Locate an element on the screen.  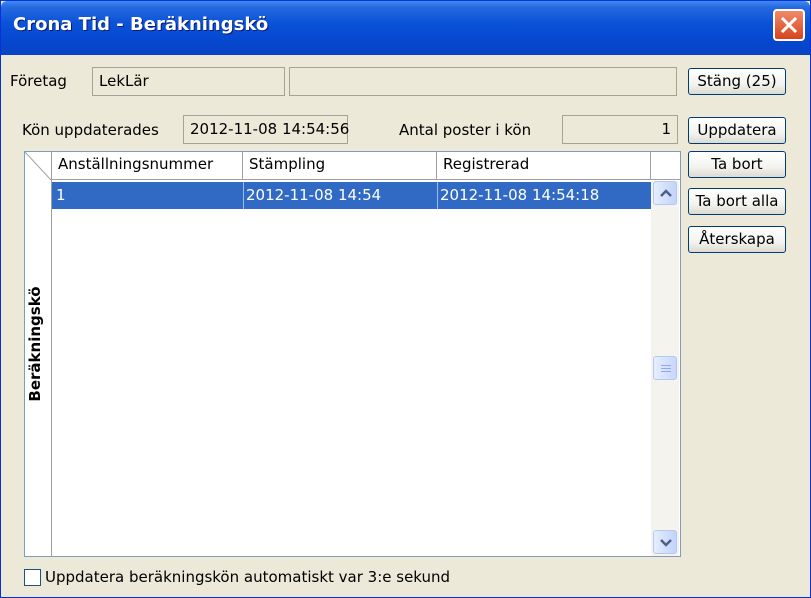
vertical-scrollbar is located at coordinates (665, 368).